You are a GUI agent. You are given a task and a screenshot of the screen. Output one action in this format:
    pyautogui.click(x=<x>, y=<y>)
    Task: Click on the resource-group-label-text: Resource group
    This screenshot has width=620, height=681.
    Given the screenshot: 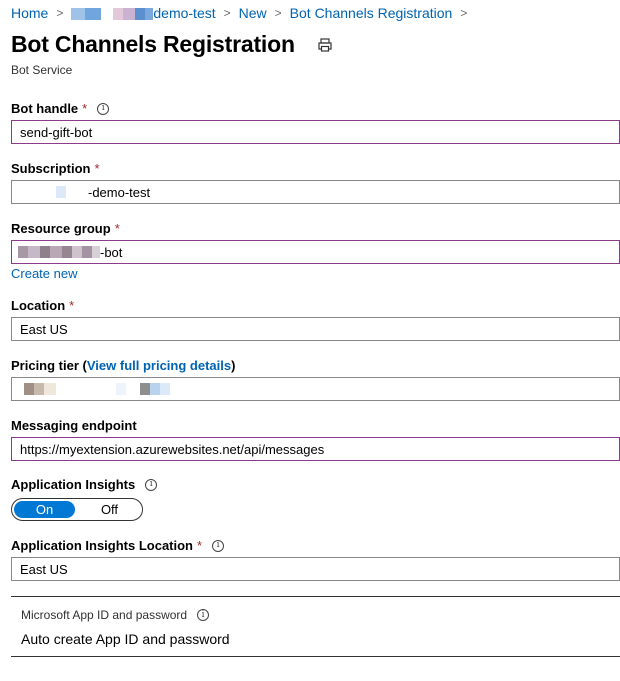 What is the action you would take?
    pyautogui.click(x=61, y=228)
    